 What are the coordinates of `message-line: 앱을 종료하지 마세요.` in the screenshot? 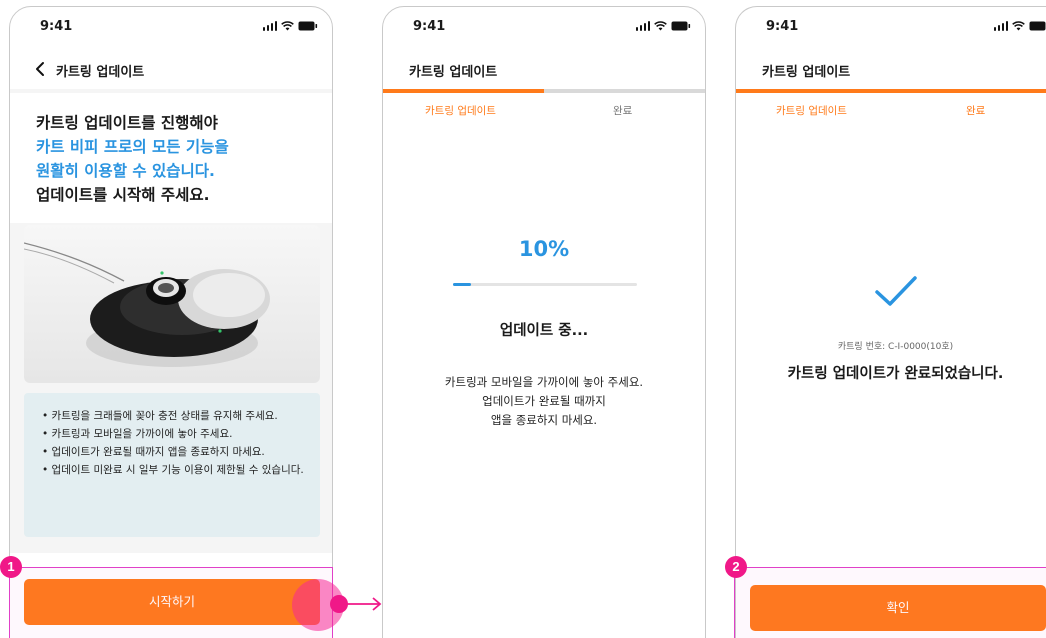 It's located at (544, 420).